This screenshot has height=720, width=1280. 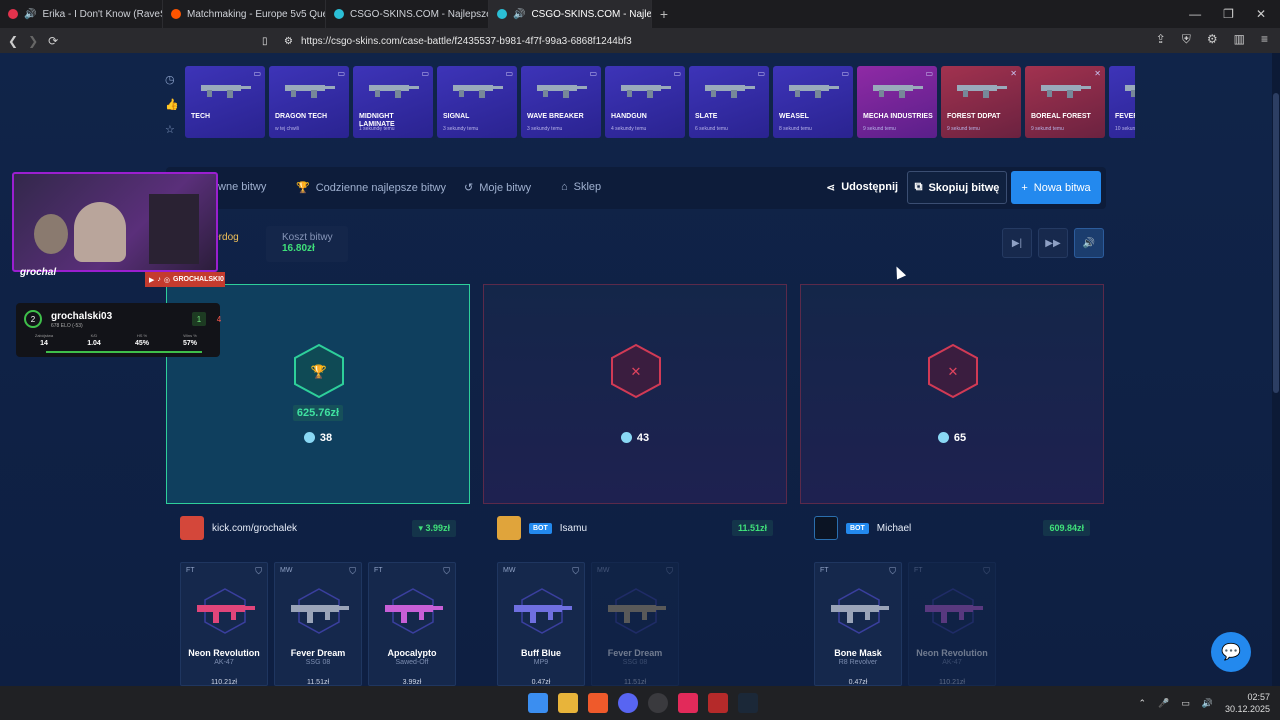 What do you see at coordinates (172, 79) in the screenshot?
I see `clock-icon: ◷` at bounding box center [172, 79].